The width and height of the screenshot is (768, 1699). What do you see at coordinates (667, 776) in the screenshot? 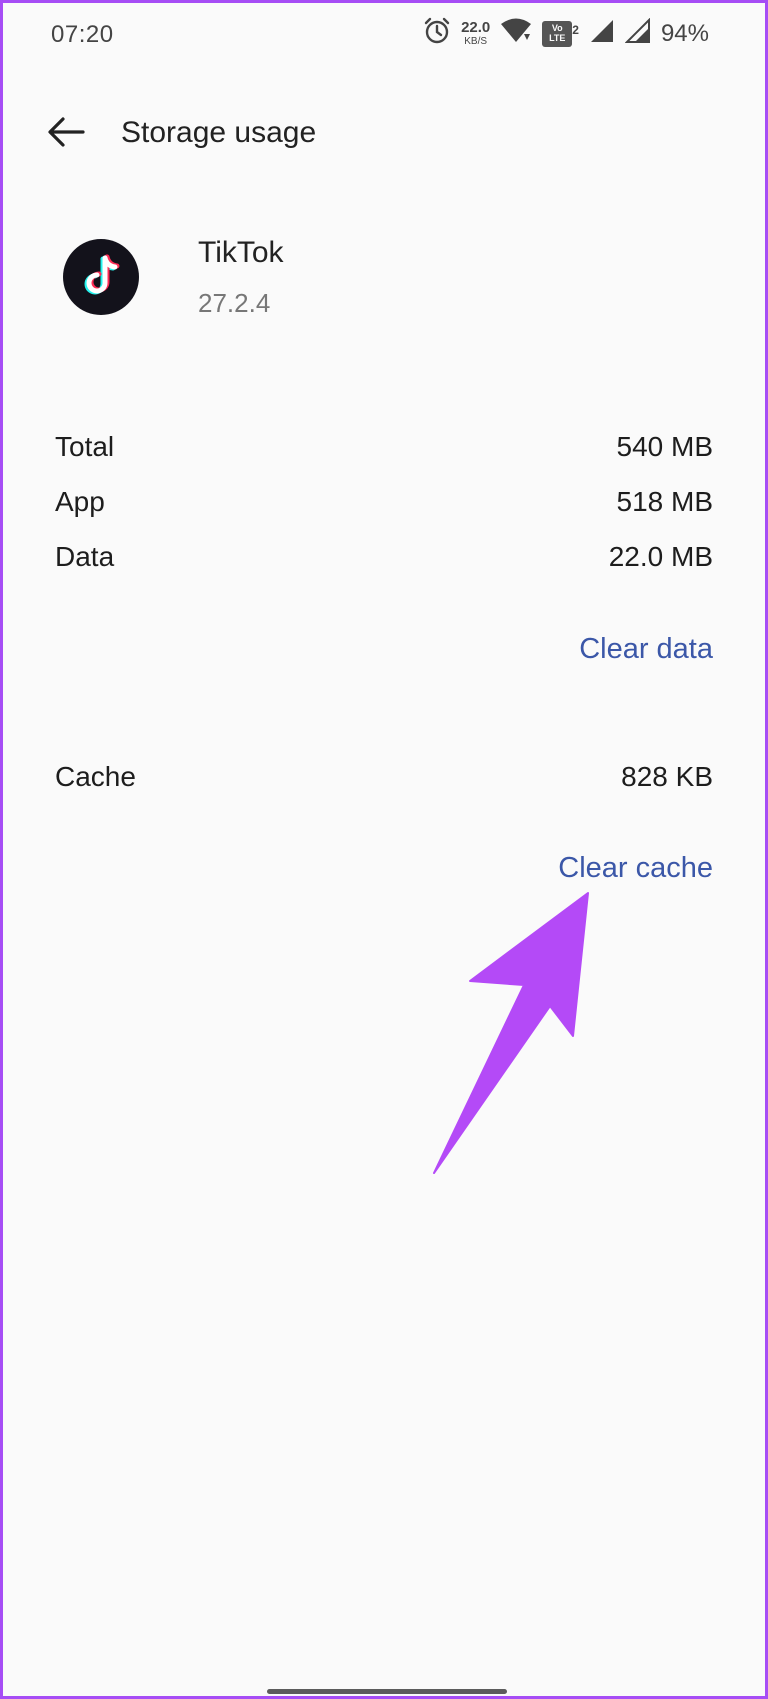
I see `cache-value: 828 KB` at bounding box center [667, 776].